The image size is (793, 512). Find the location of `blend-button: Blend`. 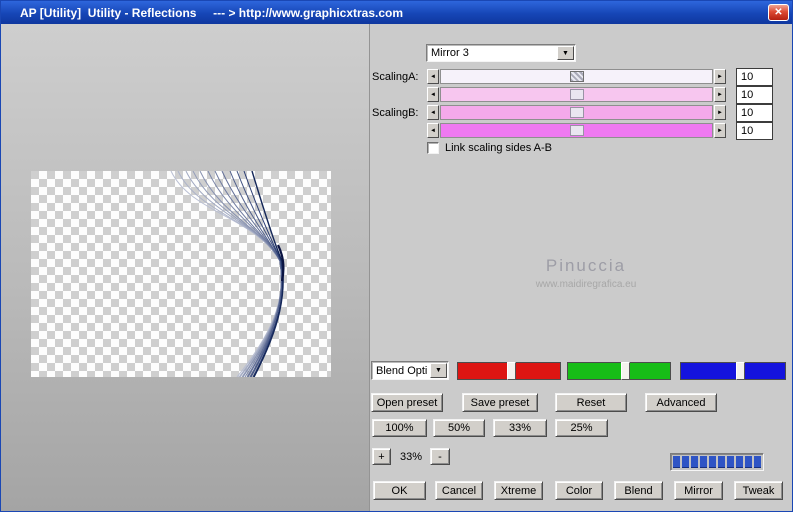

blend-button: Blend is located at coordinates (638, 490).